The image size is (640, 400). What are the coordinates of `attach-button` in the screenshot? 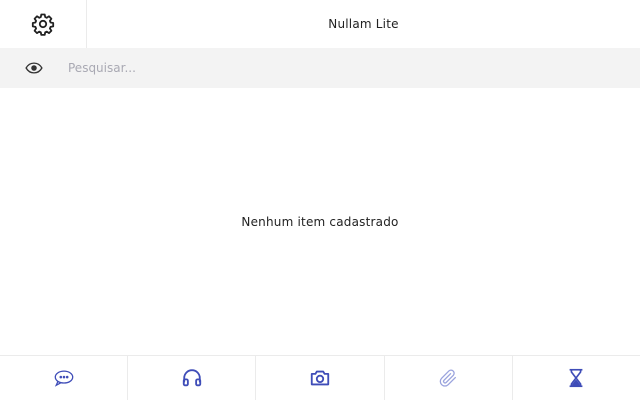 It's located at (449, 378).